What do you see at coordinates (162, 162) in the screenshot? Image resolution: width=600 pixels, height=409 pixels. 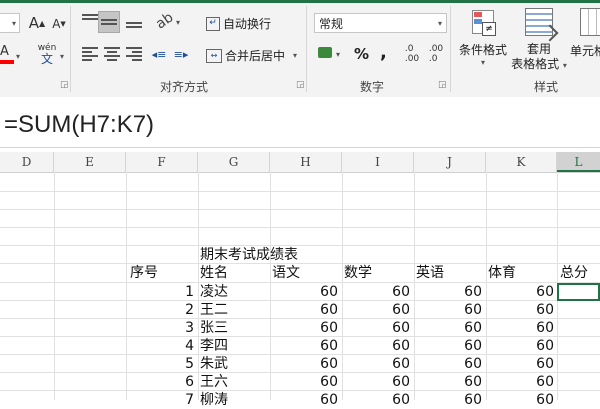 I see `column-header-f: F` at bounding box center [162, 162].